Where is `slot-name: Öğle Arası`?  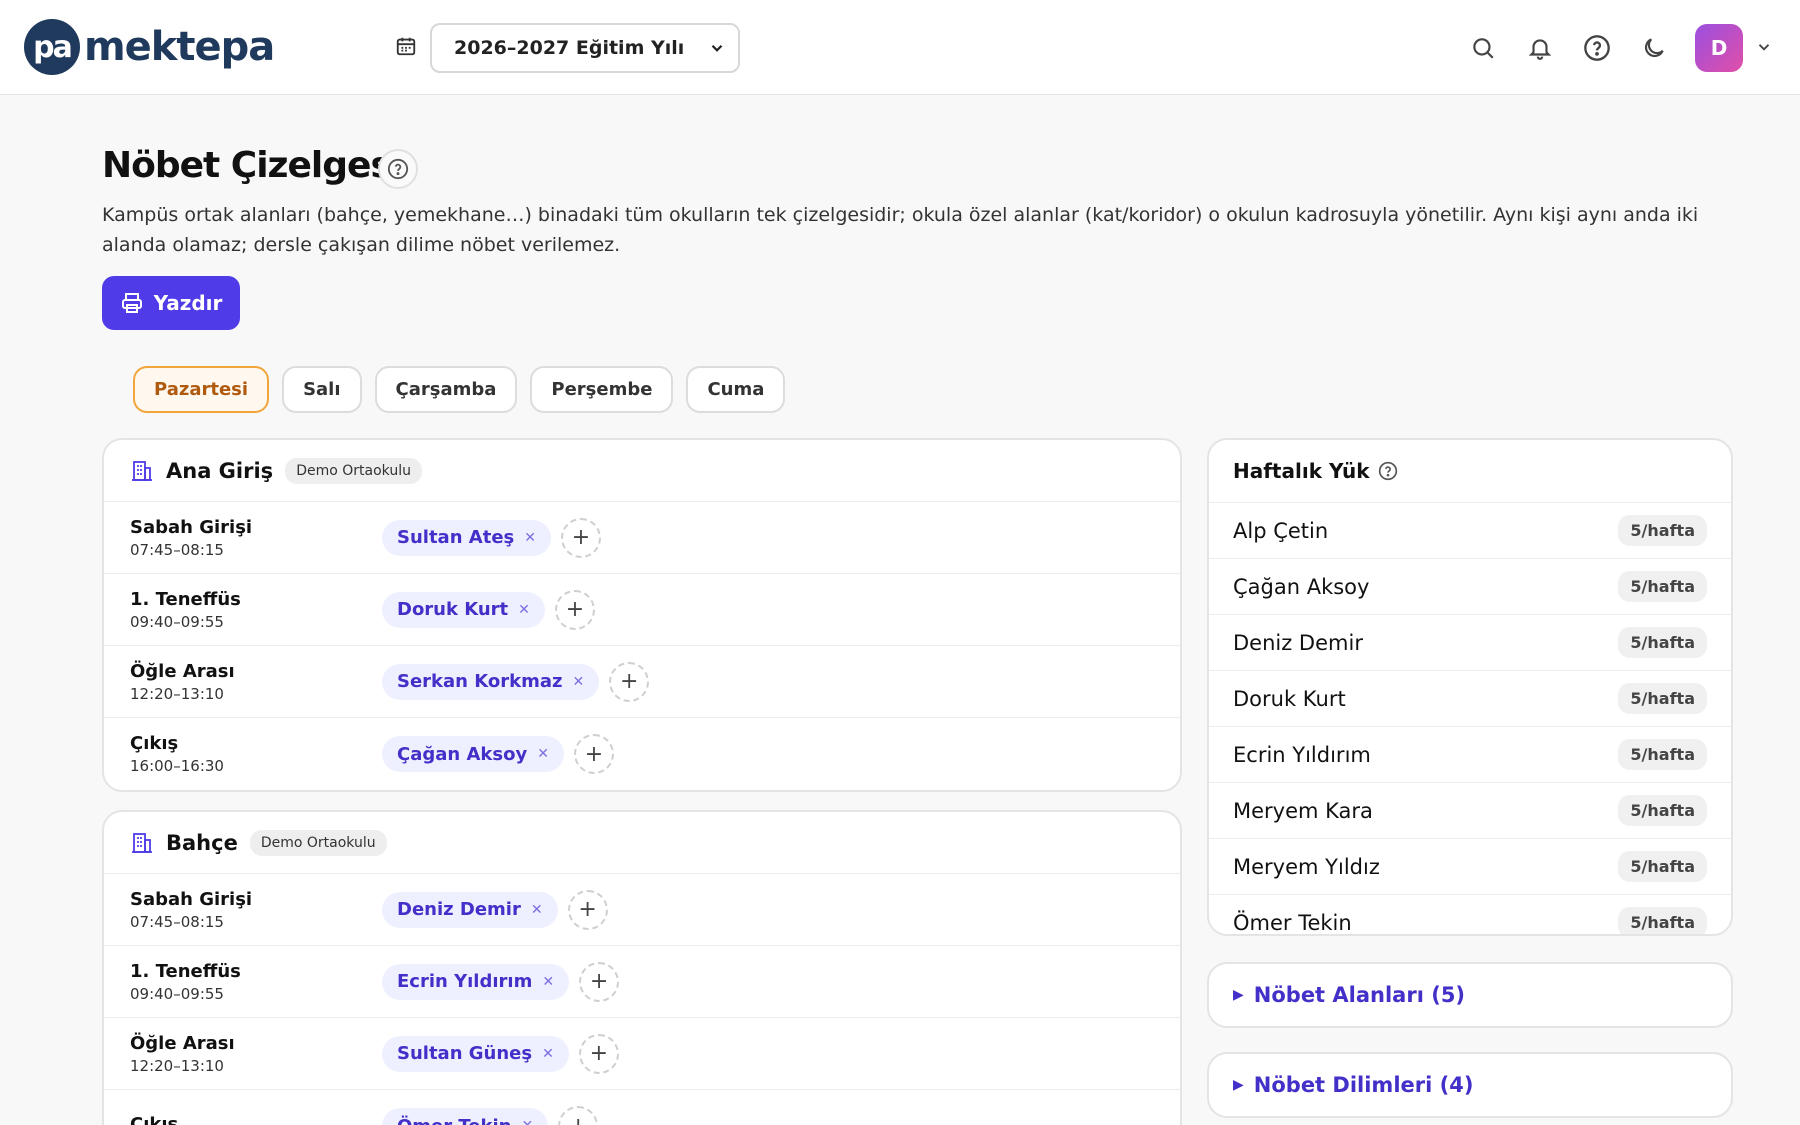 slot-name: Öğle Arası is located at coordinates (182, 1043).